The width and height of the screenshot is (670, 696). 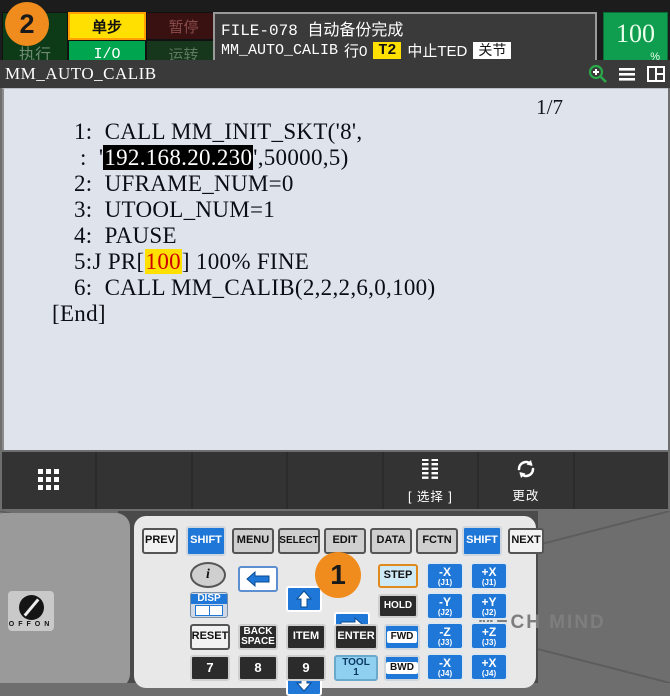 What do you see at coordinates (445, 601) in the screenshot?
I see `jog-axis-label: -Y` at bounding box center [445, 601].